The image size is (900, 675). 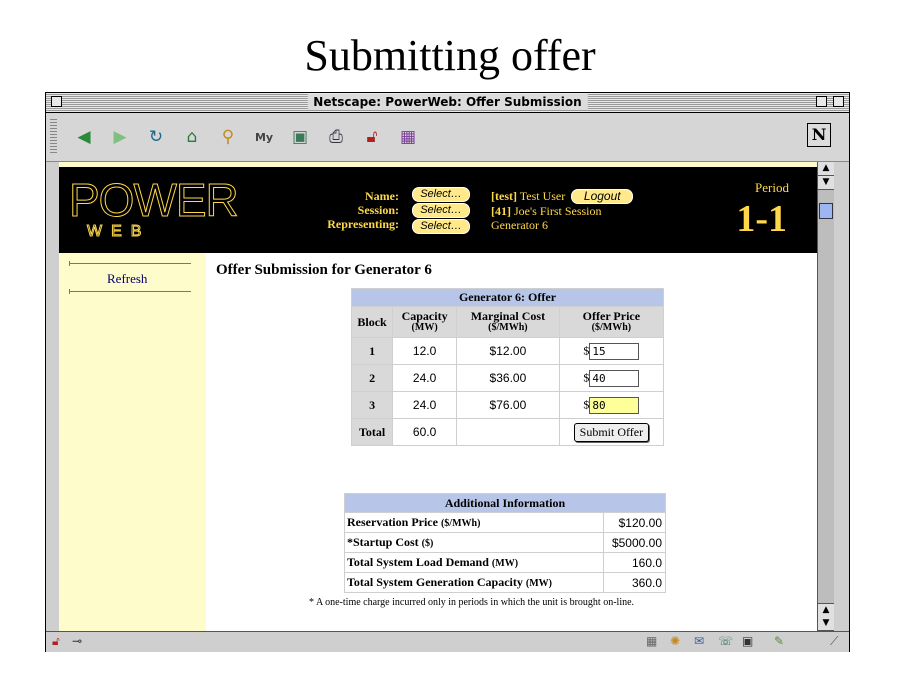 What do you see at coordinates (372, 322) in the screenshot?
I see `col-header-block: Block` at bounding box center [372, 322].